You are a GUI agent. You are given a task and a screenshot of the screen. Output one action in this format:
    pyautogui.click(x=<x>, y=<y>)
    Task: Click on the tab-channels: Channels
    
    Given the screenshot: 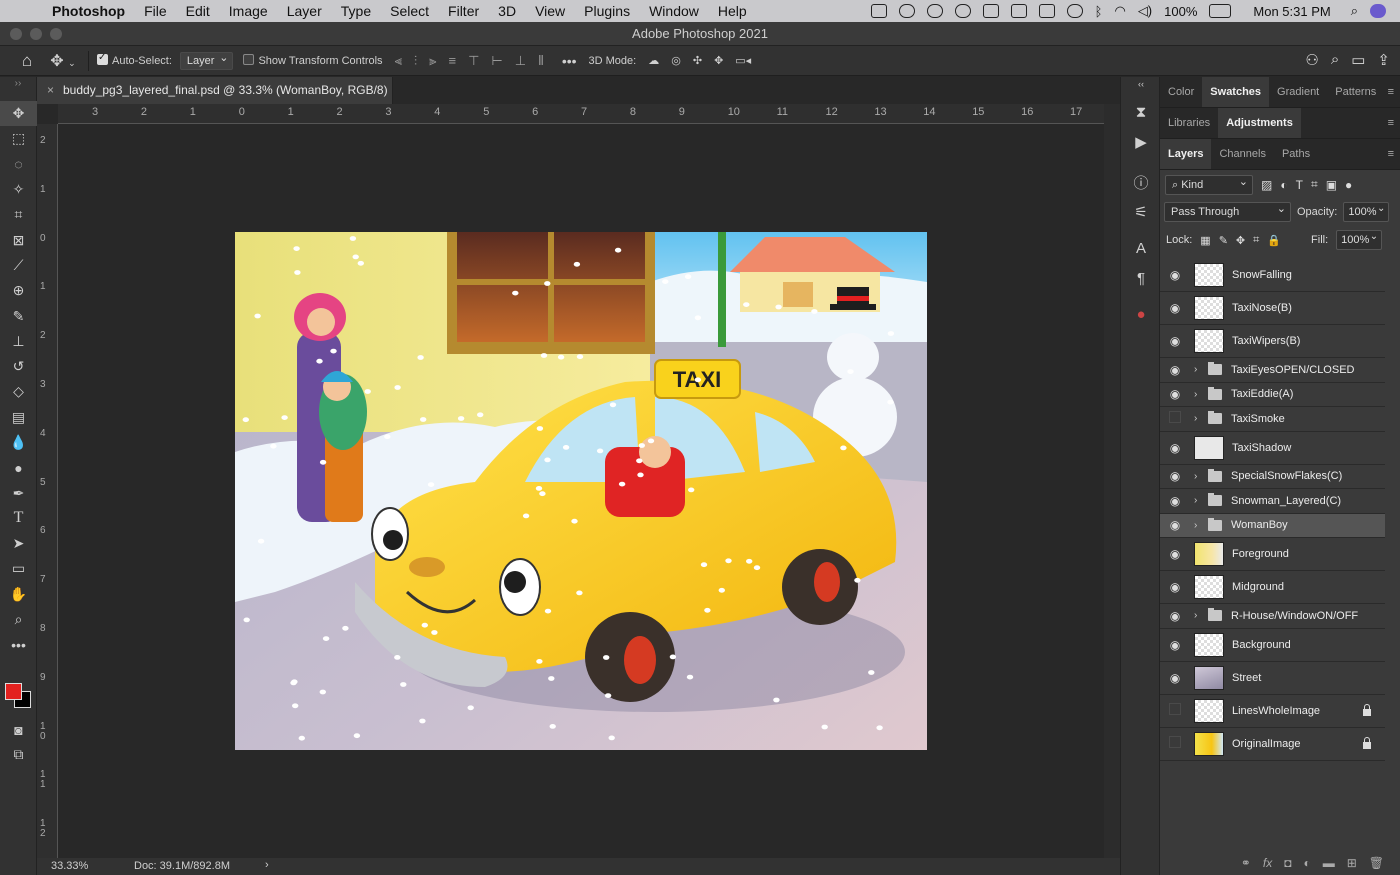 What is the action you would take?
    pyautogui.click(x=1242, y=154)
    